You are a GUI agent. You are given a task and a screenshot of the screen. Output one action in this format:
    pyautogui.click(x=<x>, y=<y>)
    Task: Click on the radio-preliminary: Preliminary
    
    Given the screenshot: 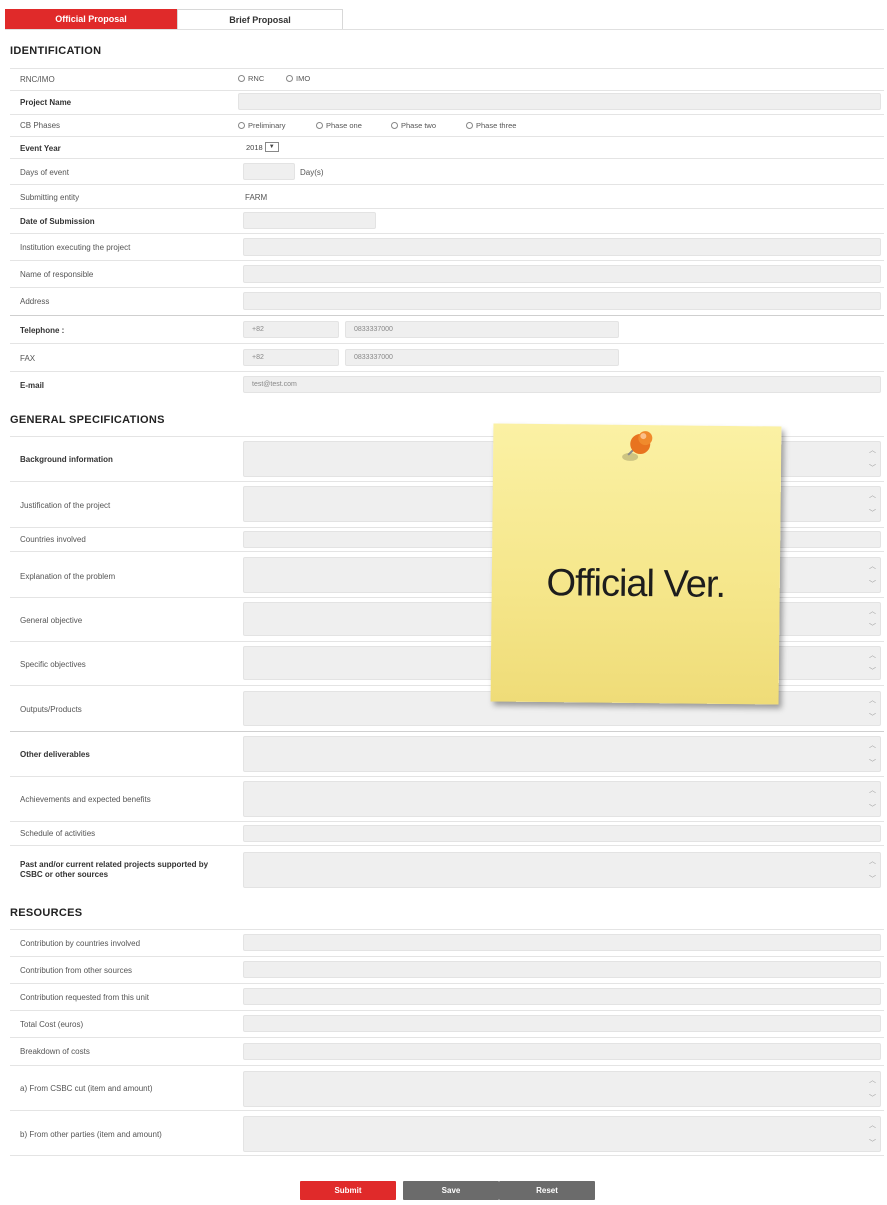 What is the action you would take?
    pyautogui.click(x=262, y=125)
    